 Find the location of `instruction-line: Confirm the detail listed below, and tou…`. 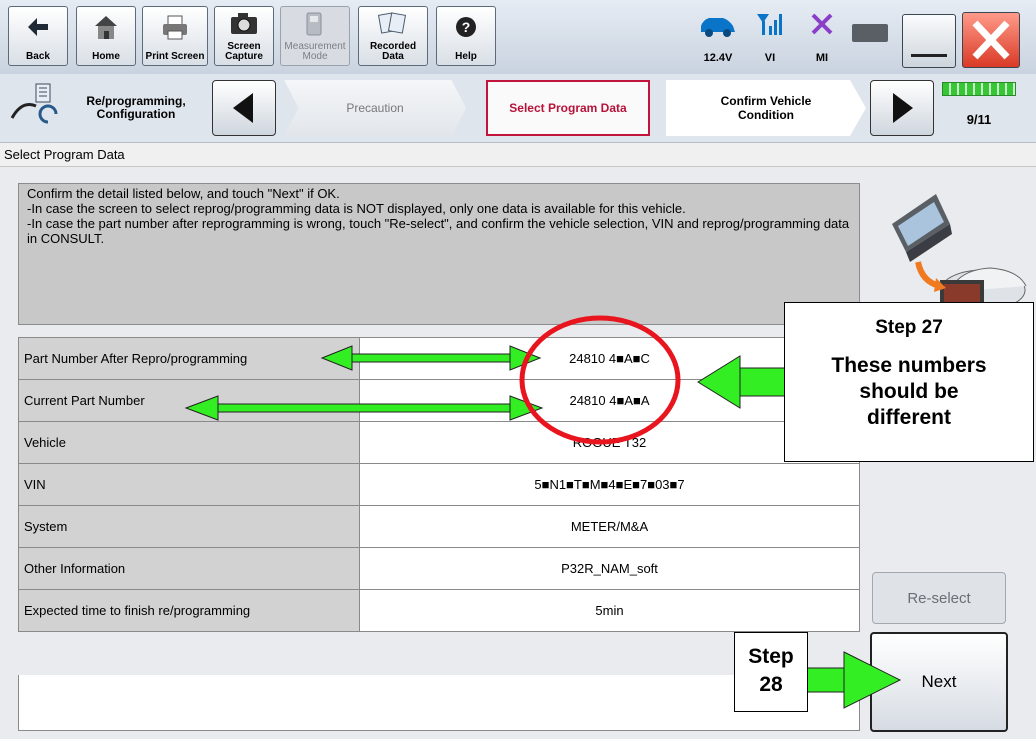

instruction-line: Confirm the detail listed below, and tou… is located at coordinates (183, 193).